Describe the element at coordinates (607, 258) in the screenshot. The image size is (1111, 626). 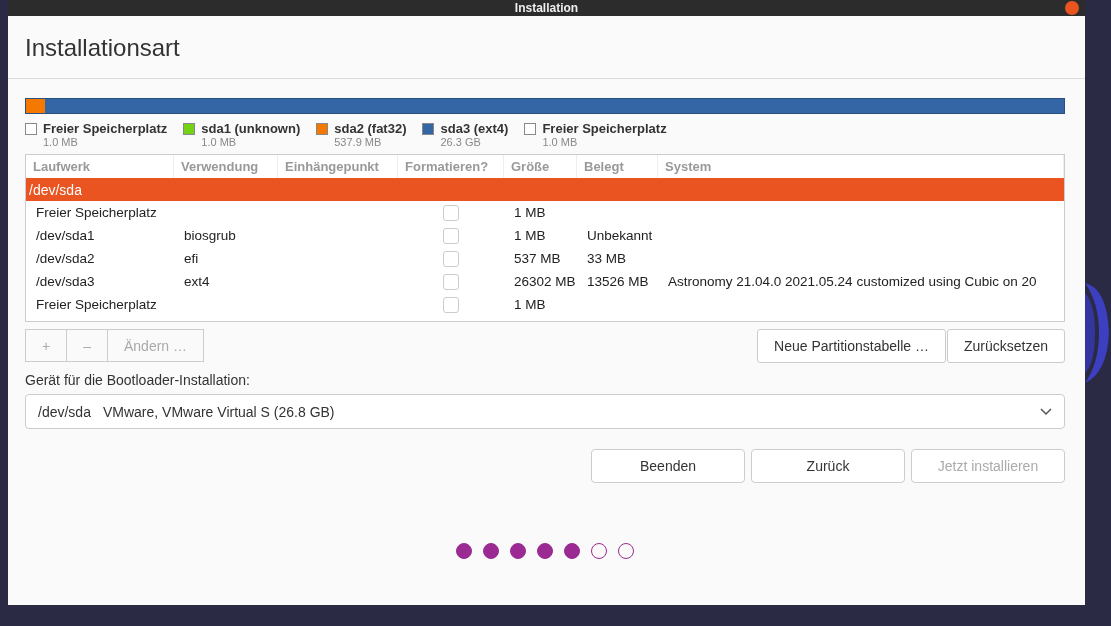
I see `table-cell-text: 33 MB` at that location.